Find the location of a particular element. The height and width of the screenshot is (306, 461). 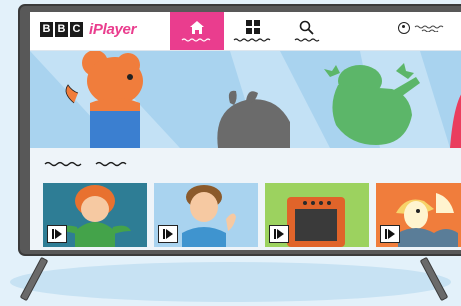

top-navigation-bar: B B C iPlayer is located at coordinates (245, 31).